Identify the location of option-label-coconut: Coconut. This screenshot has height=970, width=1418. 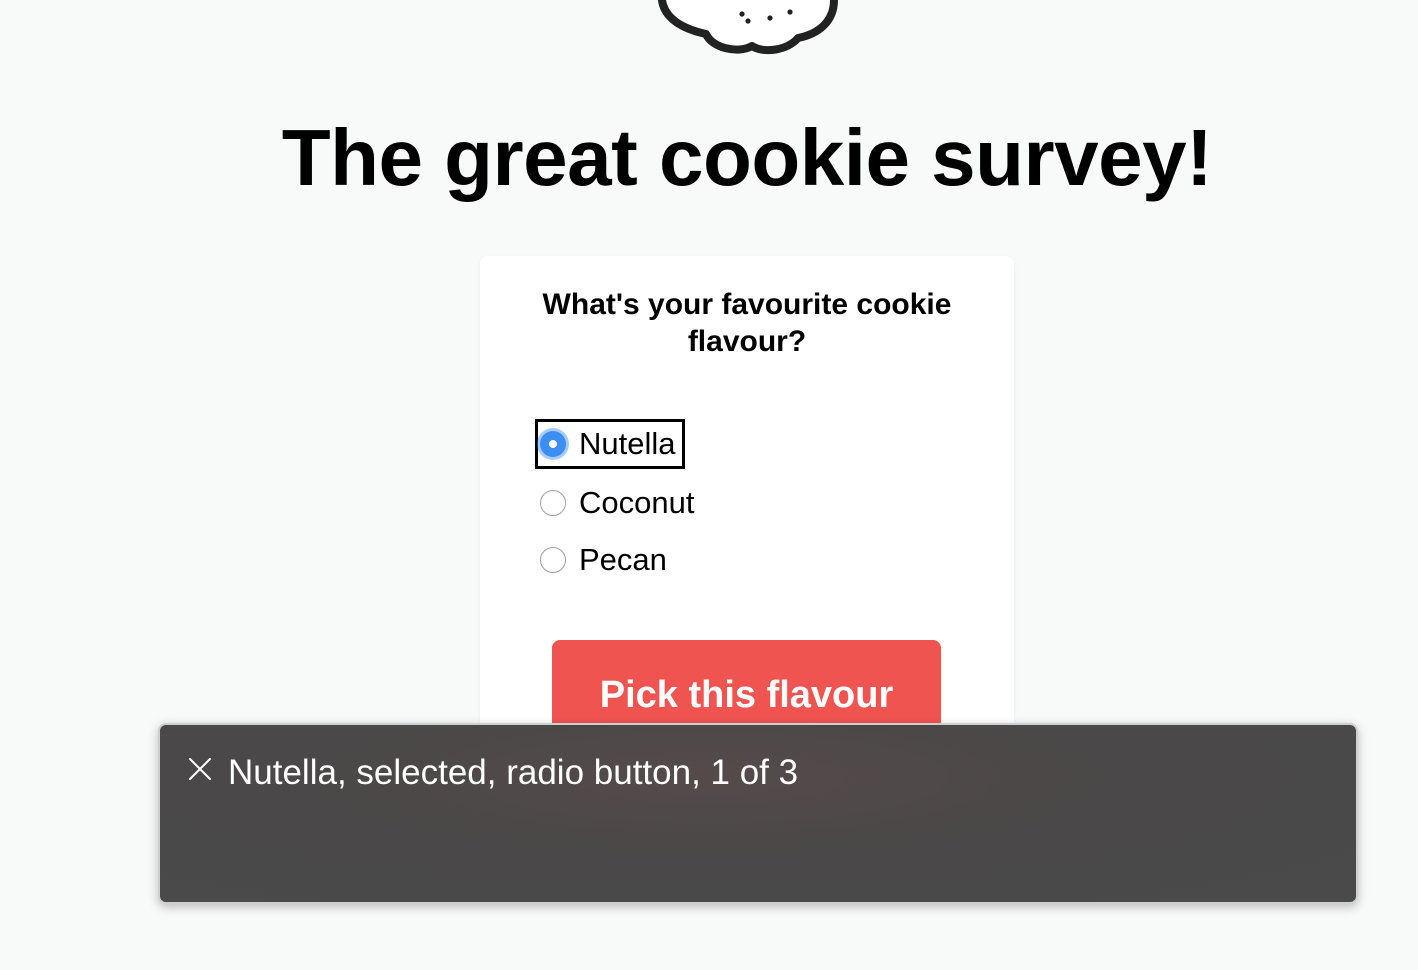
(637, 502).